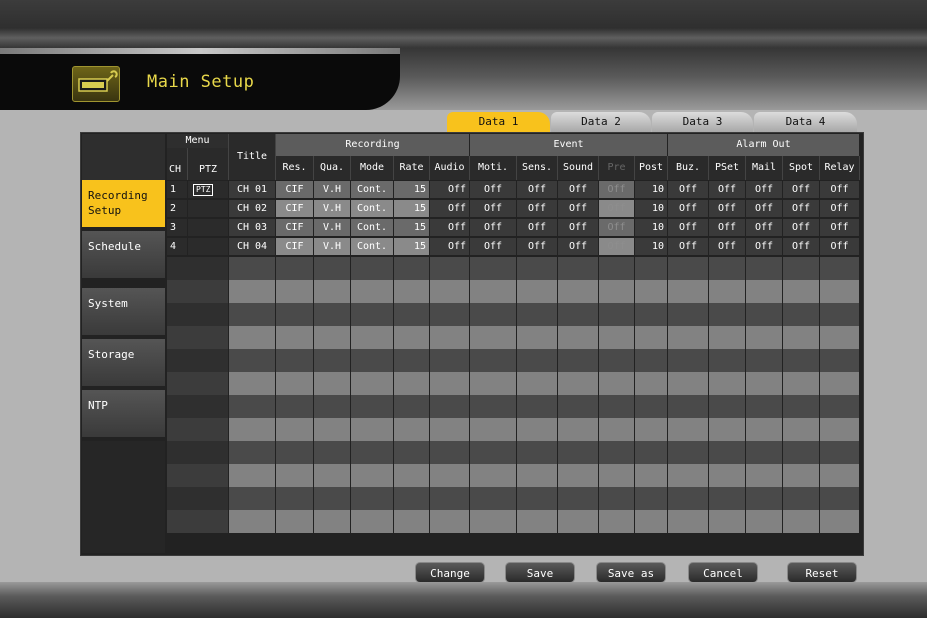  I want to click on save-as-button: Save as, so click(631, 572).